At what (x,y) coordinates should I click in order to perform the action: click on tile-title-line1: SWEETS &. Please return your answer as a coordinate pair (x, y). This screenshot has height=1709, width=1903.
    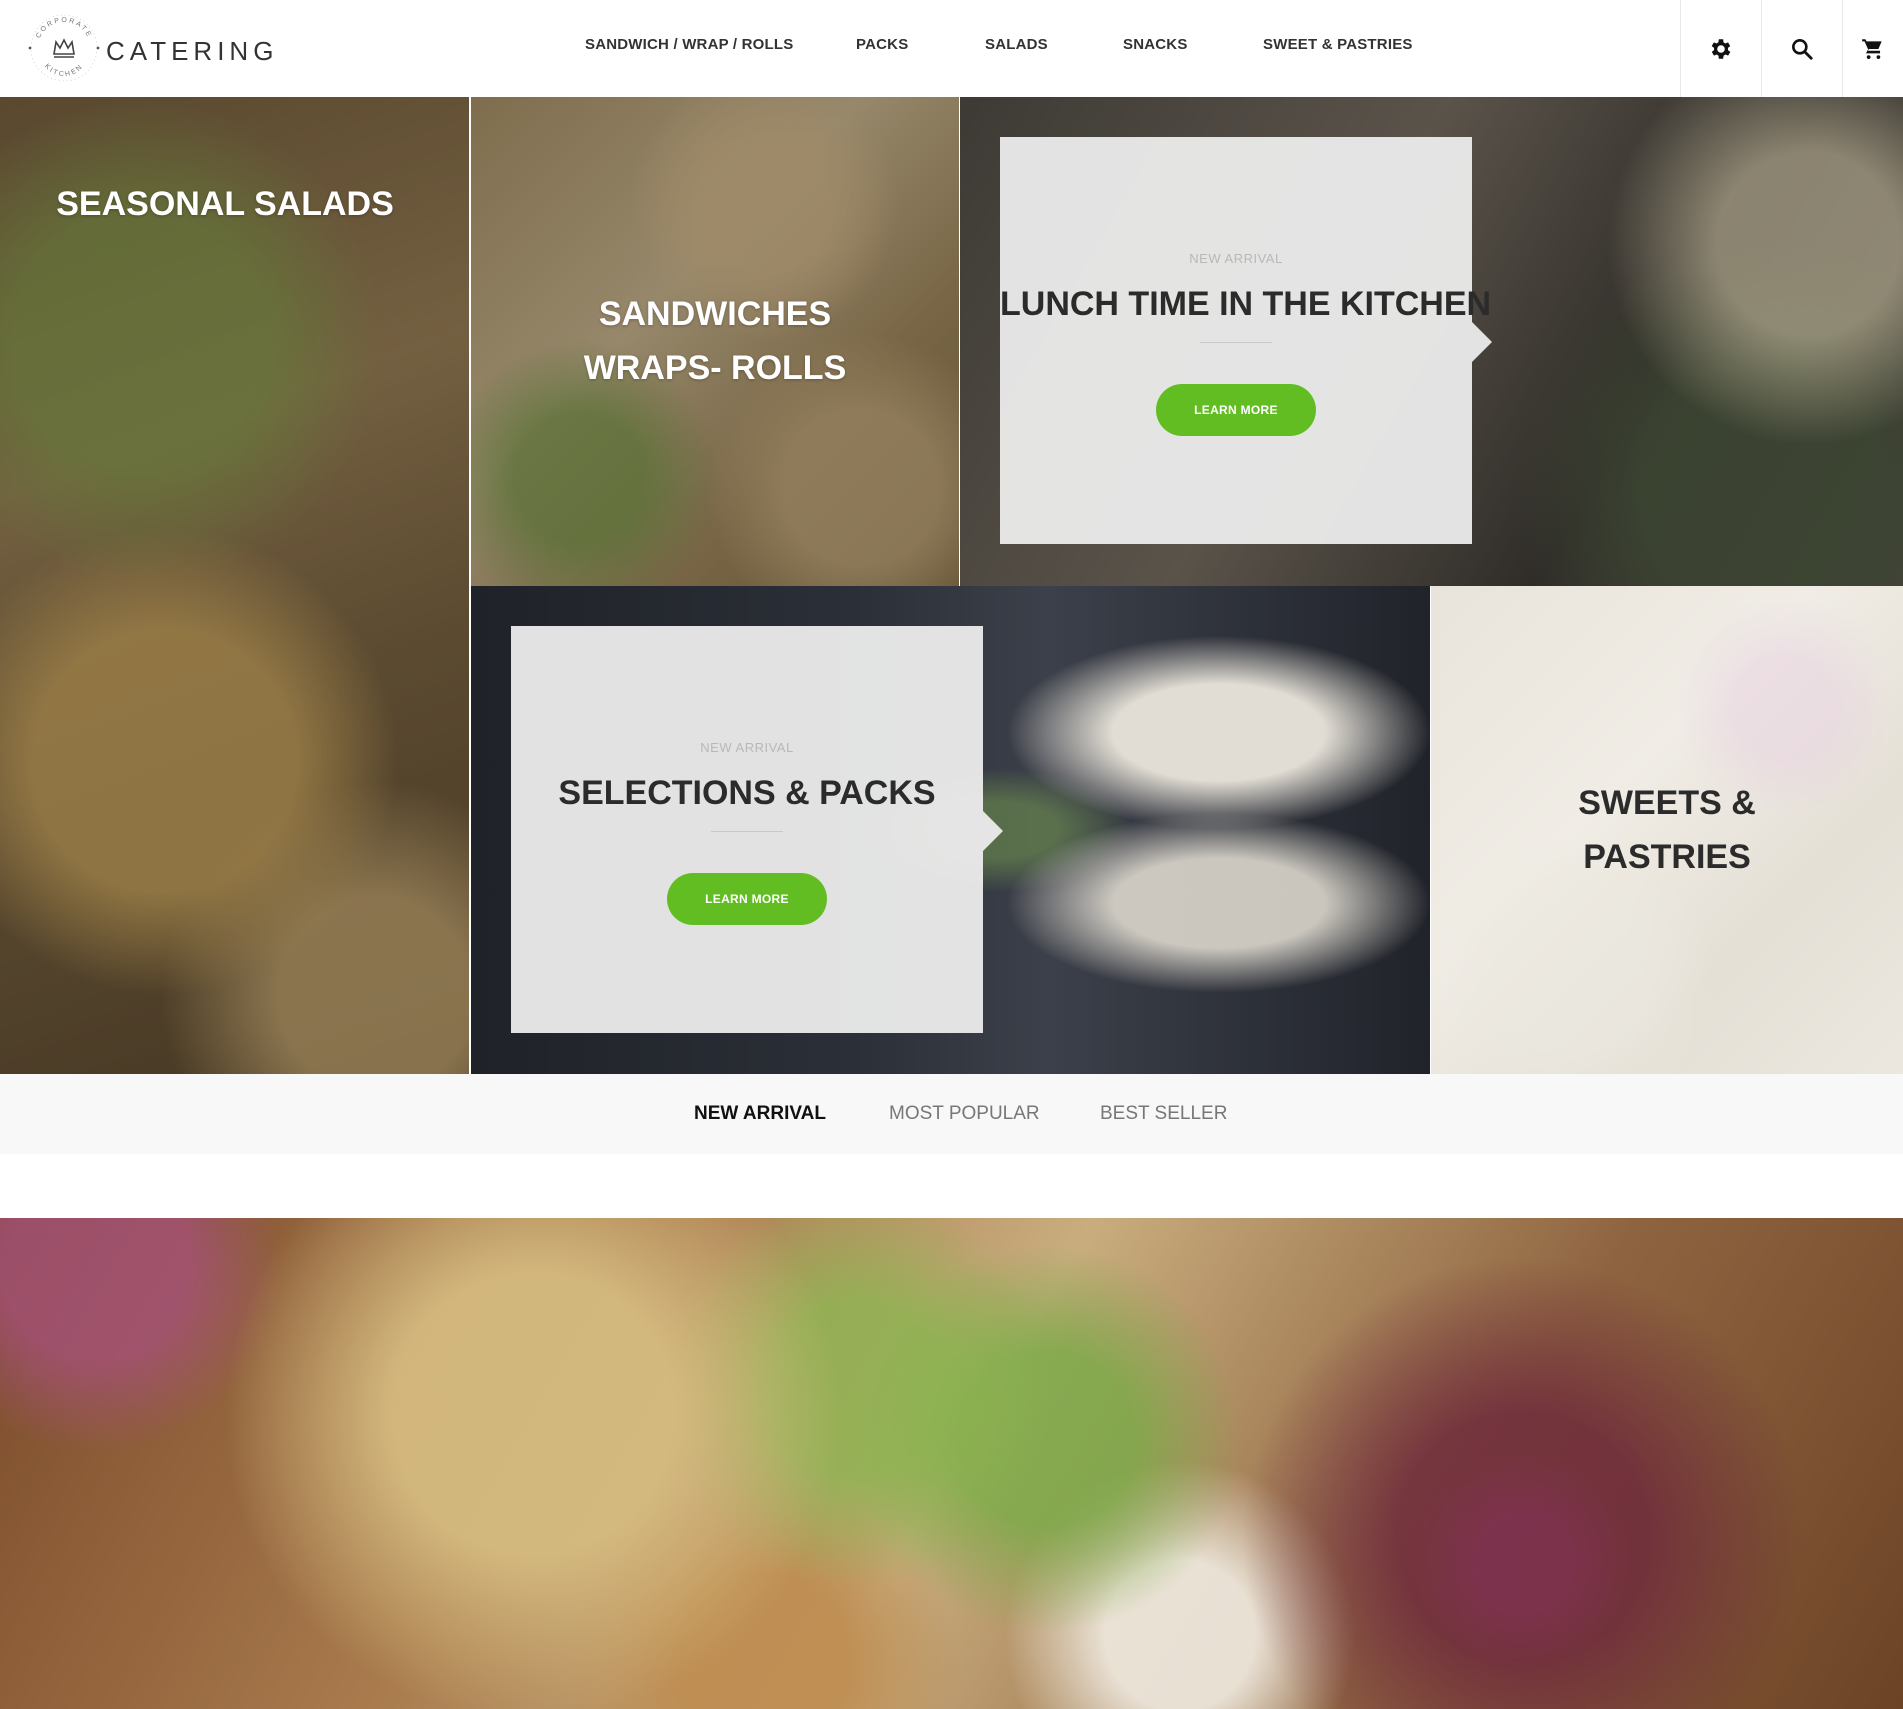
    Looking at the image, I should click on (1667, 803).